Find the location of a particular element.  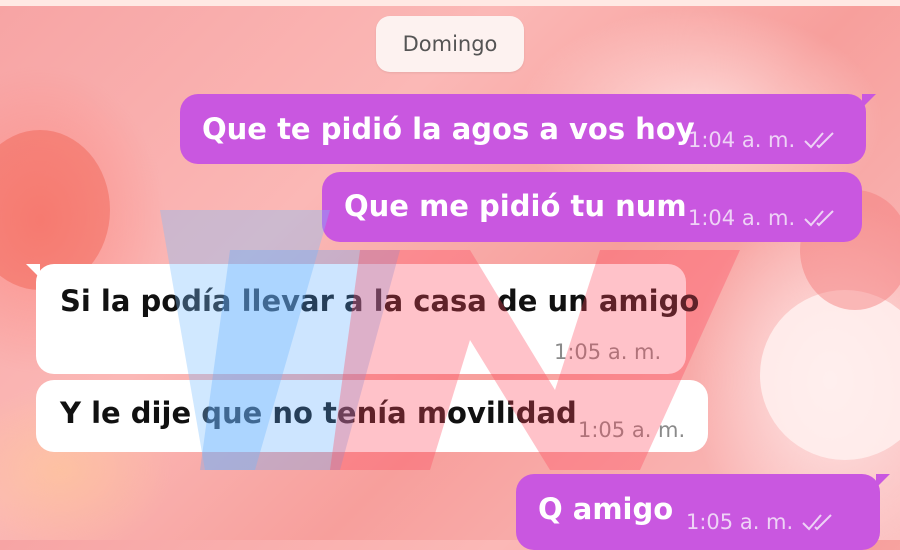

background-flower is located at coordinates (830, 375).